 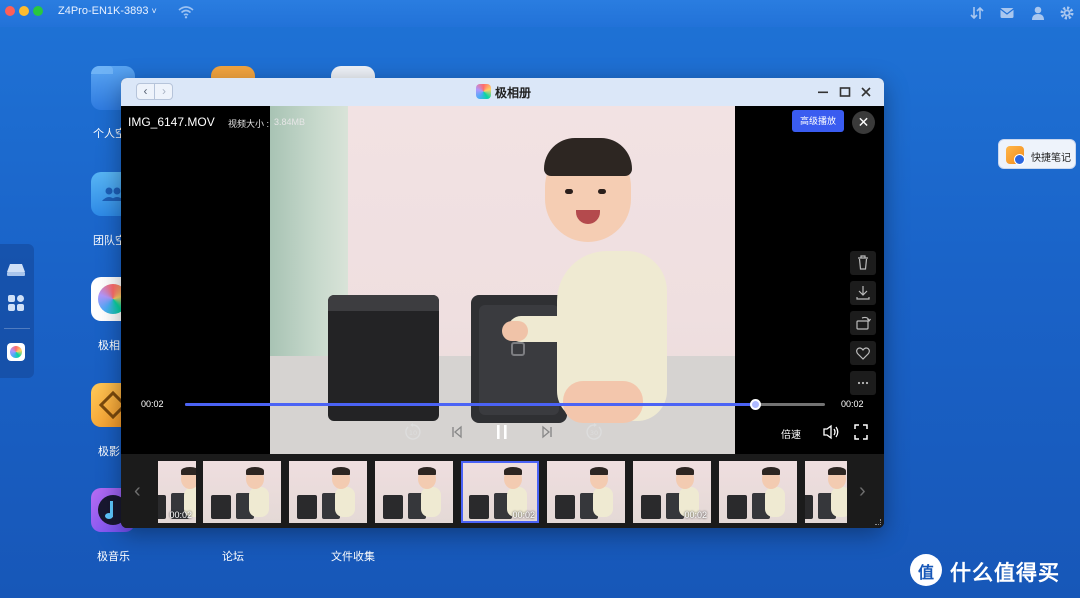 I want to click on svg-text: 10, so click(x=413, y=433).